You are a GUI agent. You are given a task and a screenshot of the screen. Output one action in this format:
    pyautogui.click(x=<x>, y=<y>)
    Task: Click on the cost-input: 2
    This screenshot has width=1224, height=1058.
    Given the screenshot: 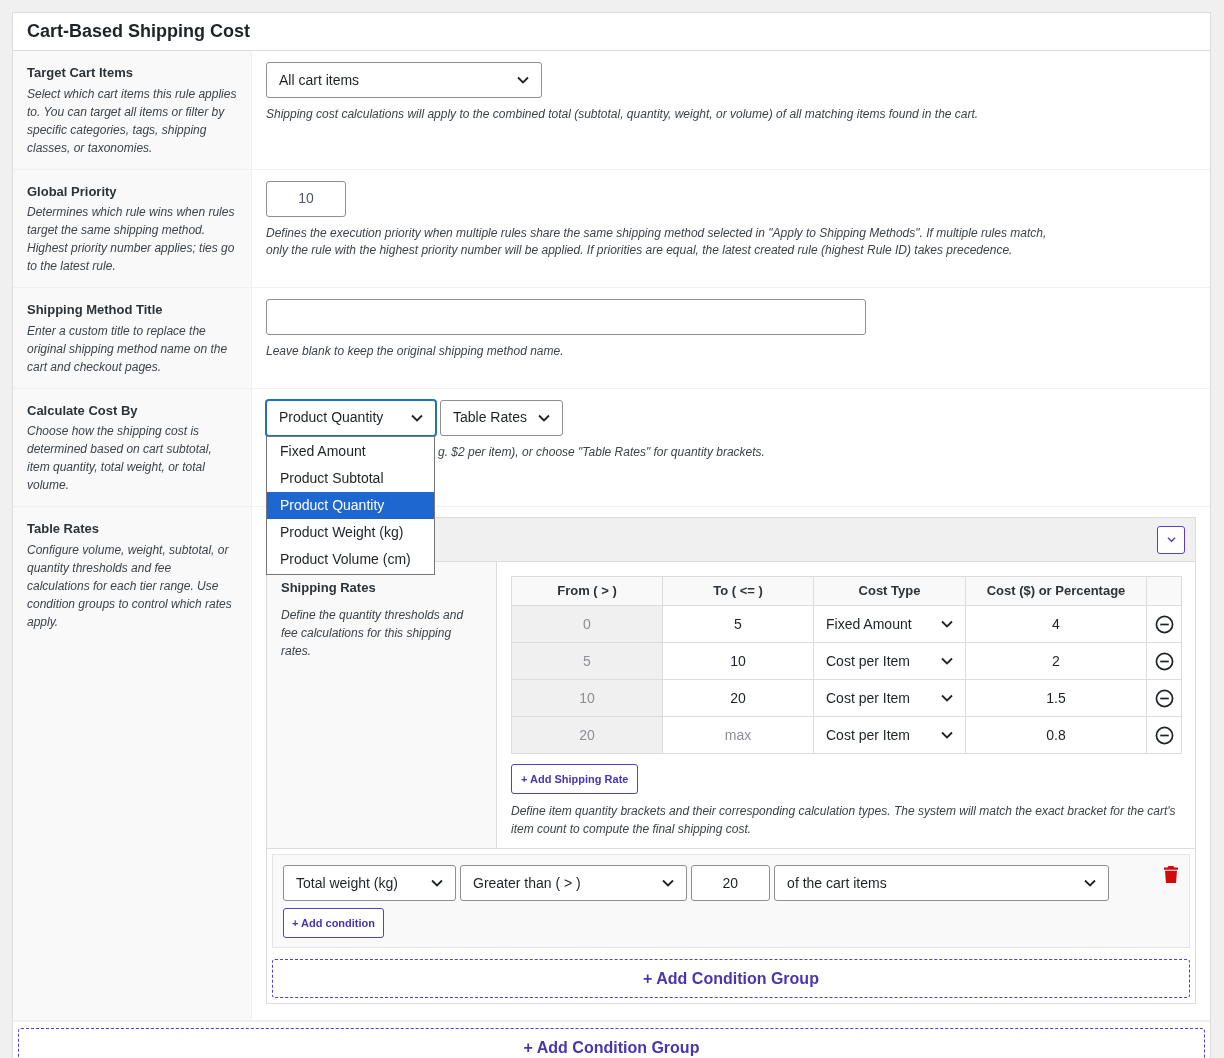 What is the action you would take?
    pyautogui.click(x=1056, y=661)
    